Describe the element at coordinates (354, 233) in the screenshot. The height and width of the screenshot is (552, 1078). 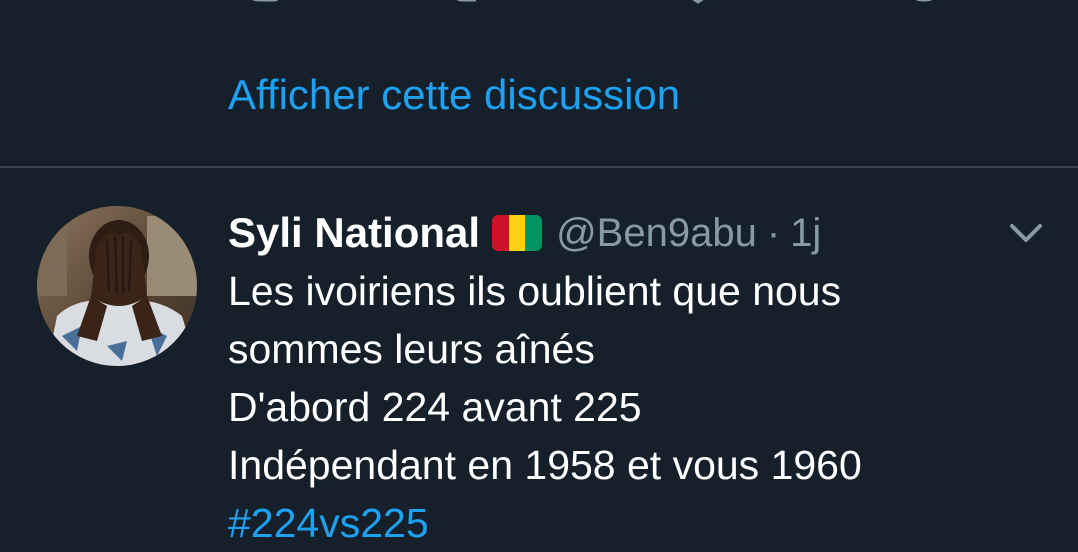
I see `display-name: Syli National` at that location.